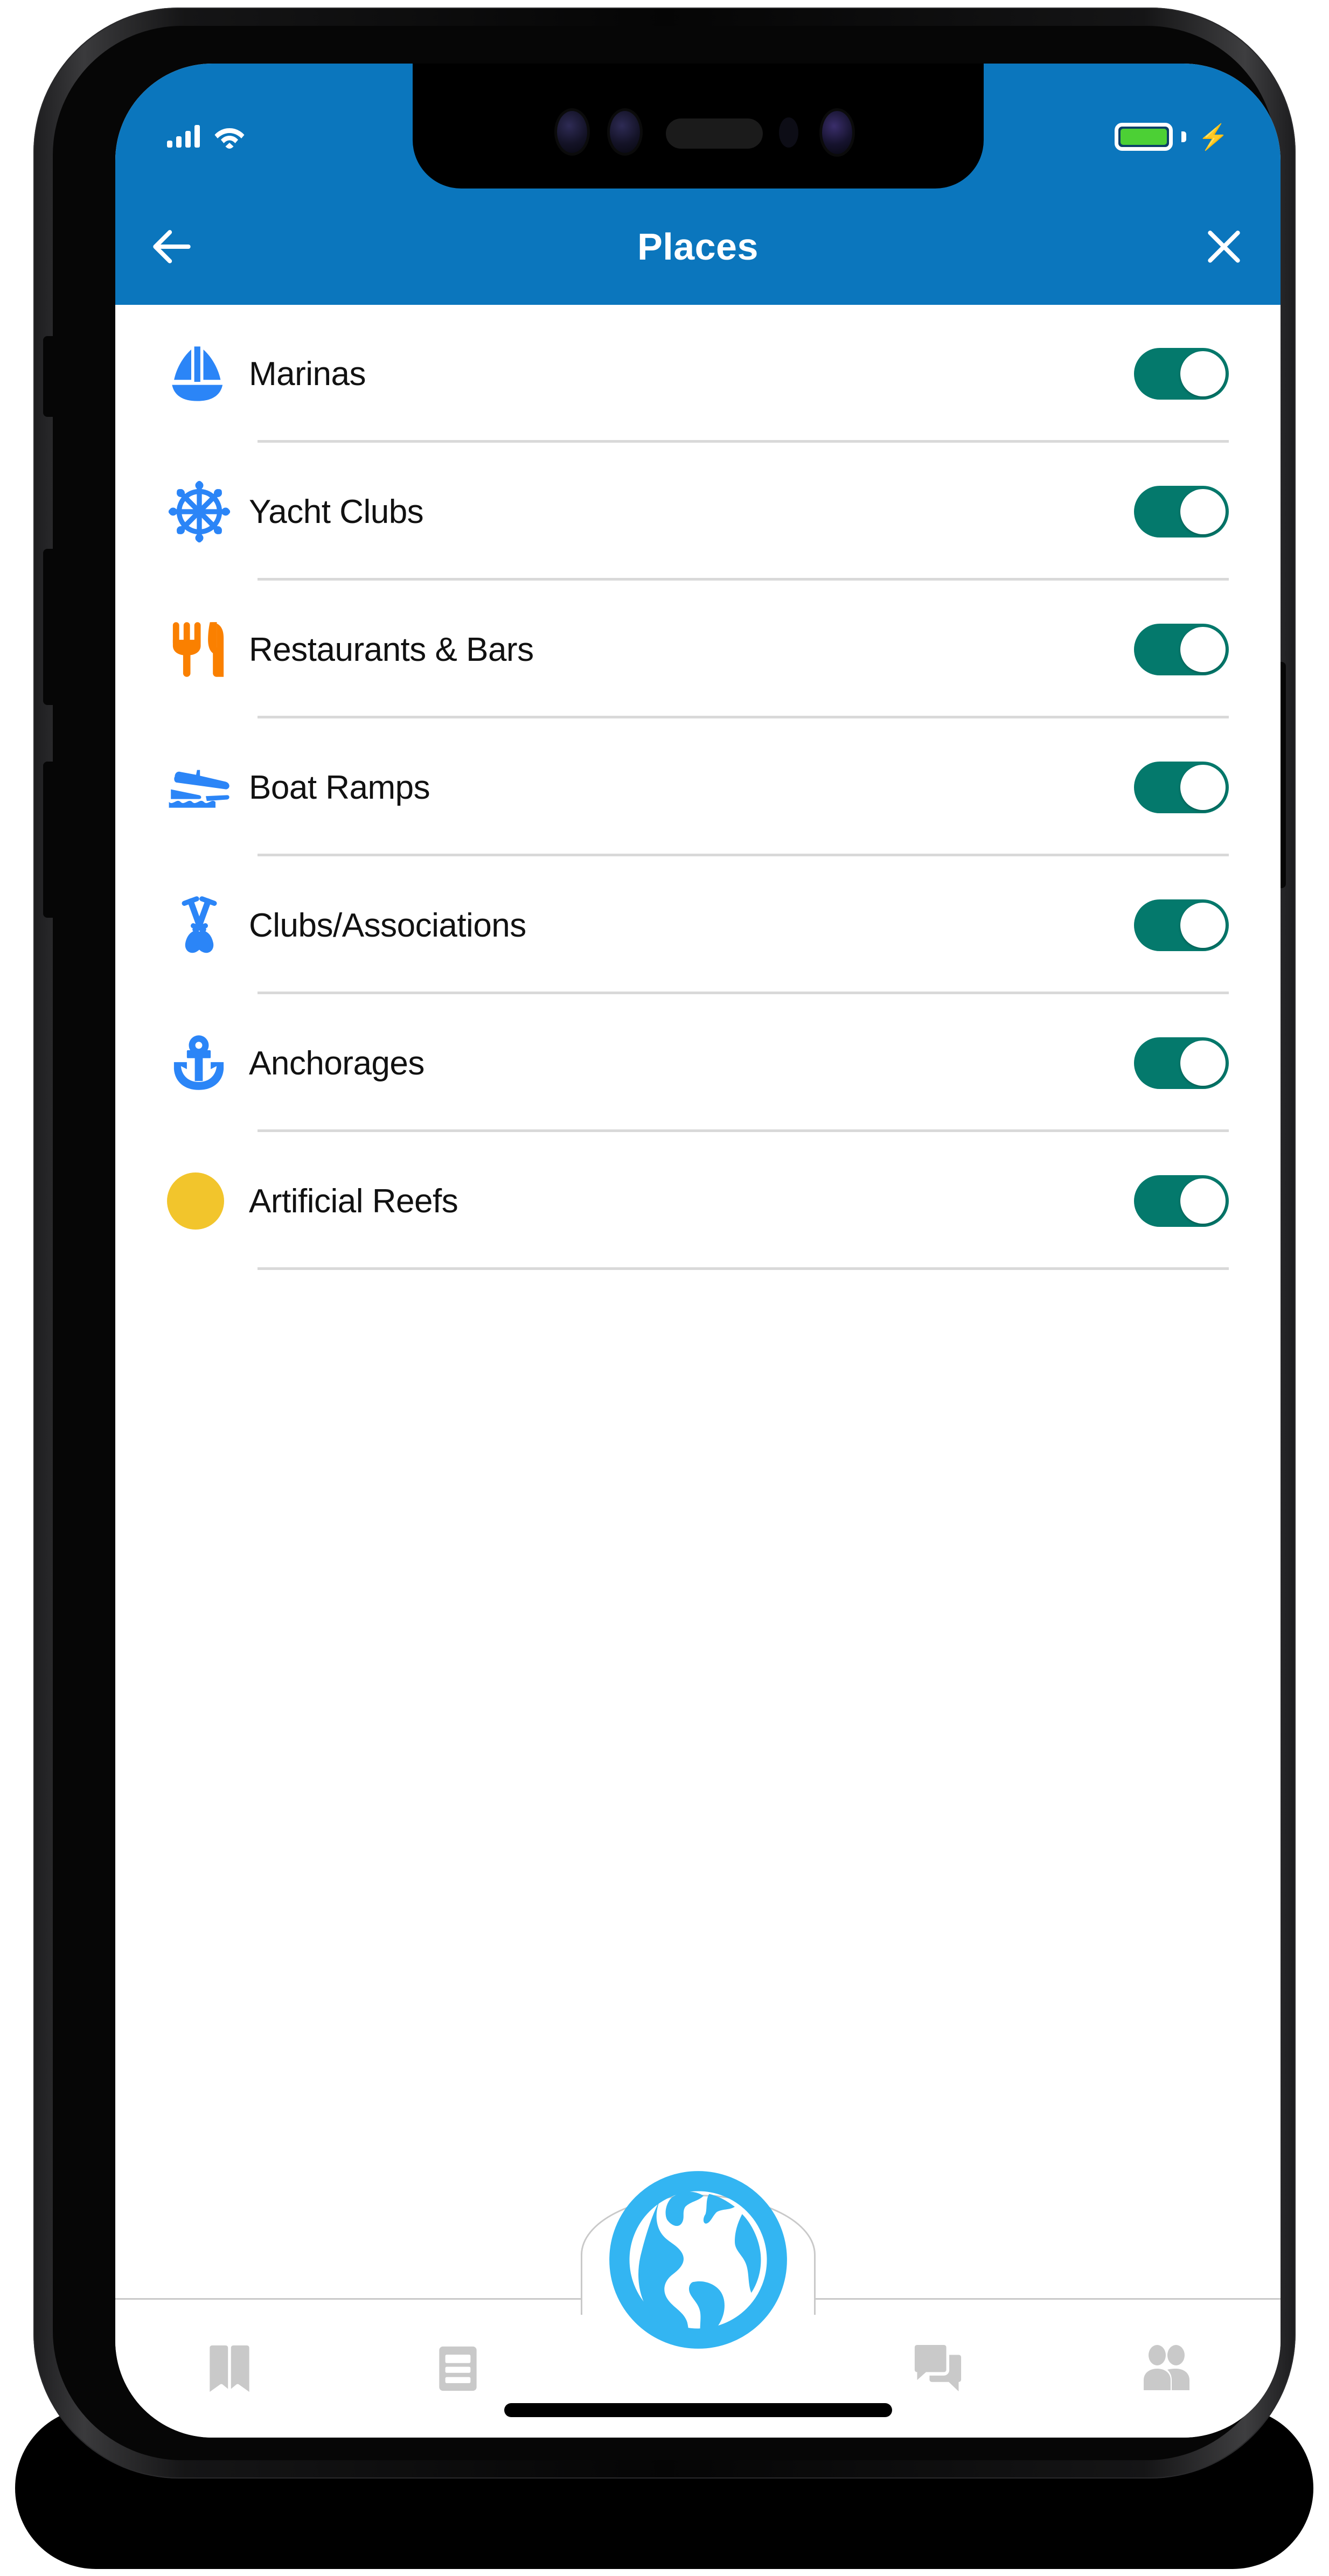 The height and width of the screenshot is (2576, 1329). Describe the element at coordinates (55, 376) in the screenshot. I see `silent-switch` at that location.